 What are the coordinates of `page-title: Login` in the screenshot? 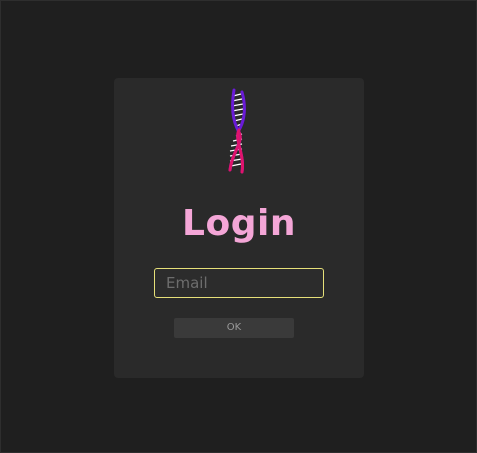 It's located at (239, 223).